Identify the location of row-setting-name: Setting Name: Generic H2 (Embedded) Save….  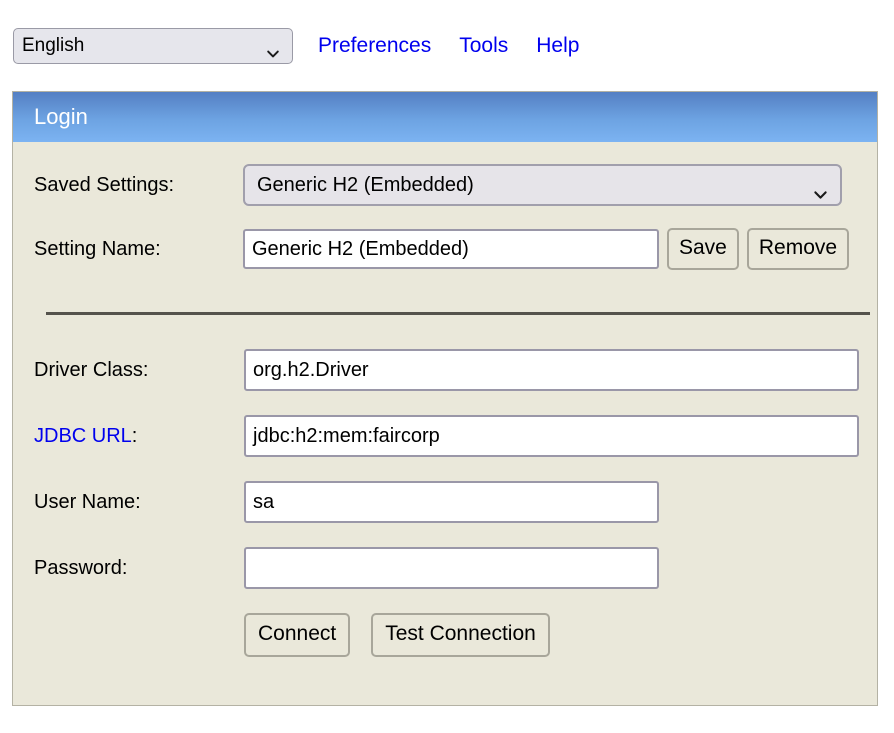
(445, 249).